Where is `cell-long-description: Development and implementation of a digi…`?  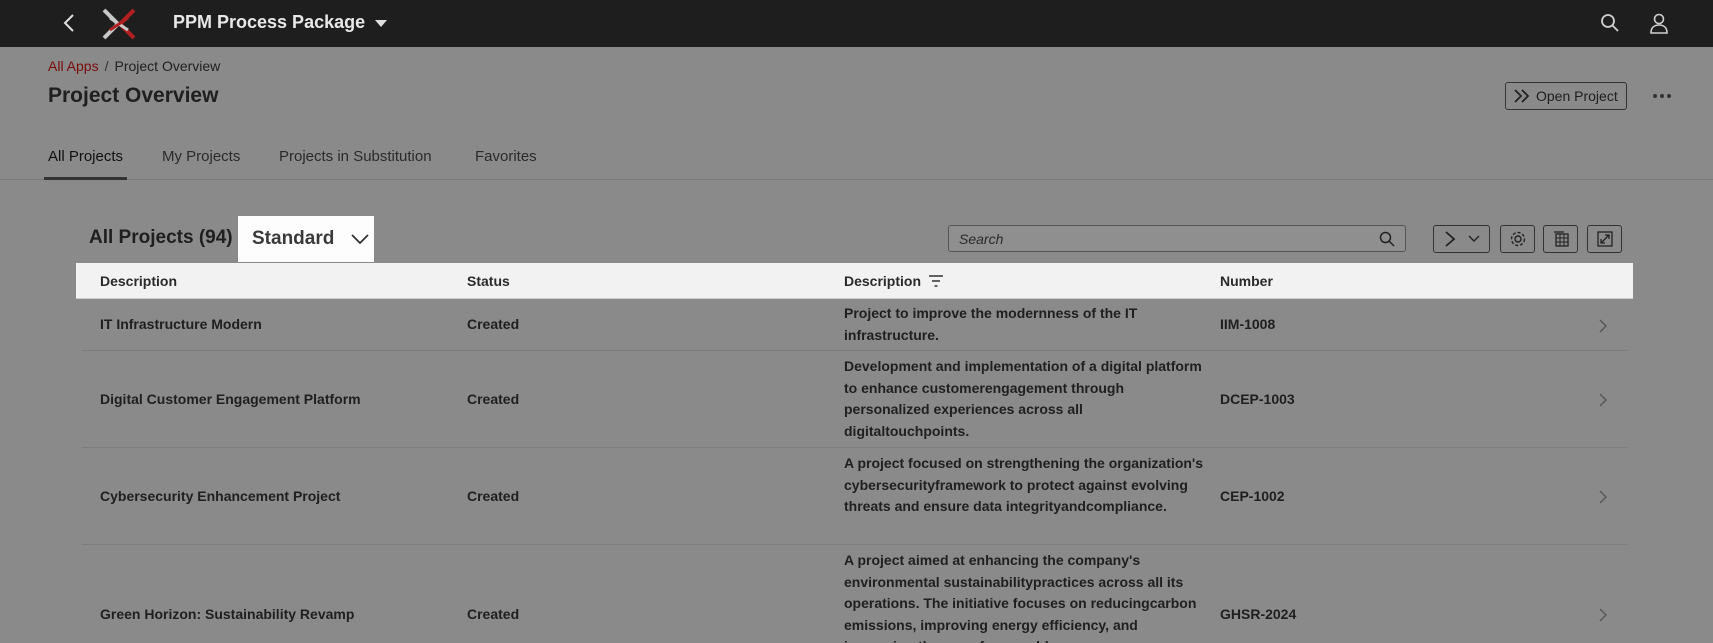 cell-long-description: Development and implementation of a digi… is located at coordinates (1023, 398).